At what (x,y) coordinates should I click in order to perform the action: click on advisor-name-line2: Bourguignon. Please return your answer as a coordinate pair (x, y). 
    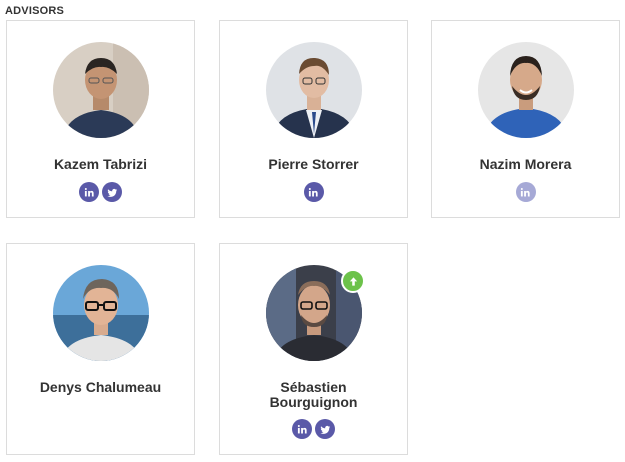
    Looking at the image, I should click on (313, 402).